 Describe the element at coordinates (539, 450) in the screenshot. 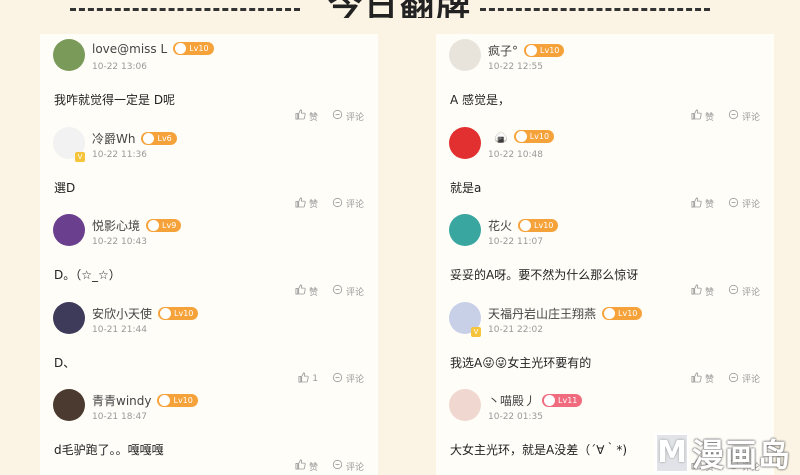

I see `comment-text: 大女主光环，就是A没差（´∀｀*)` at that location.